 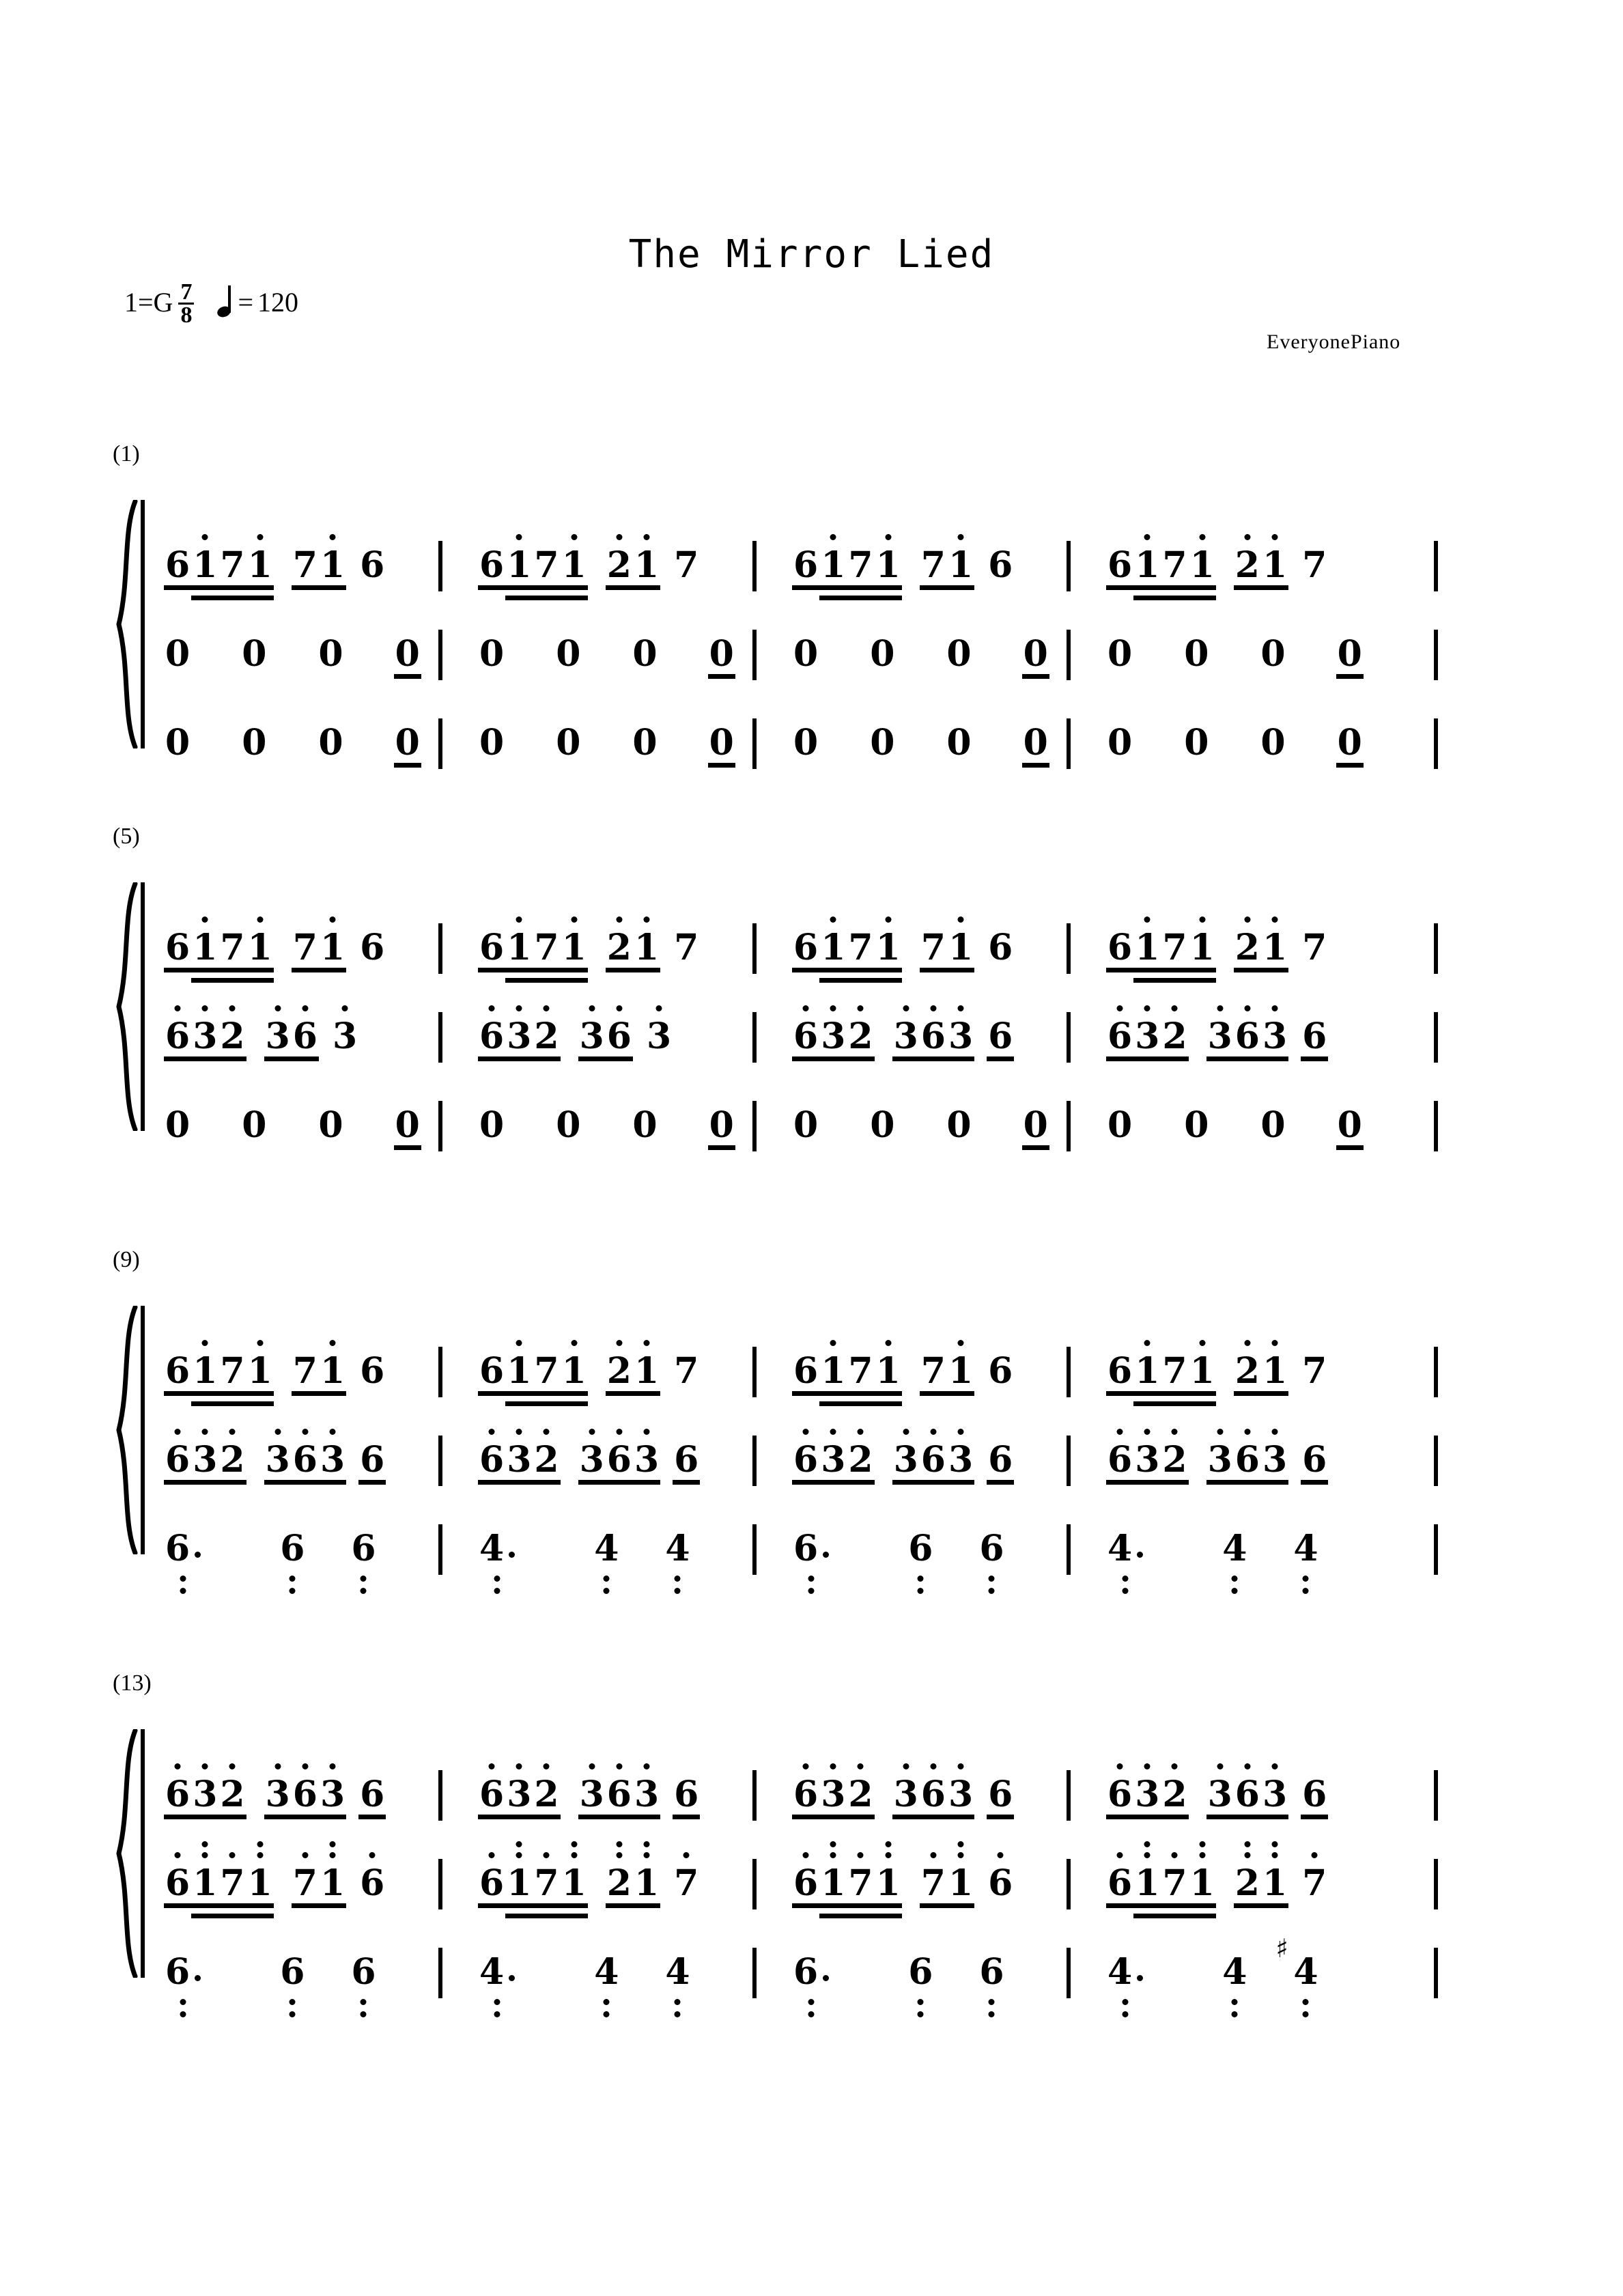 I want to click on measure-number: (13), so click(x=132, y=1683).